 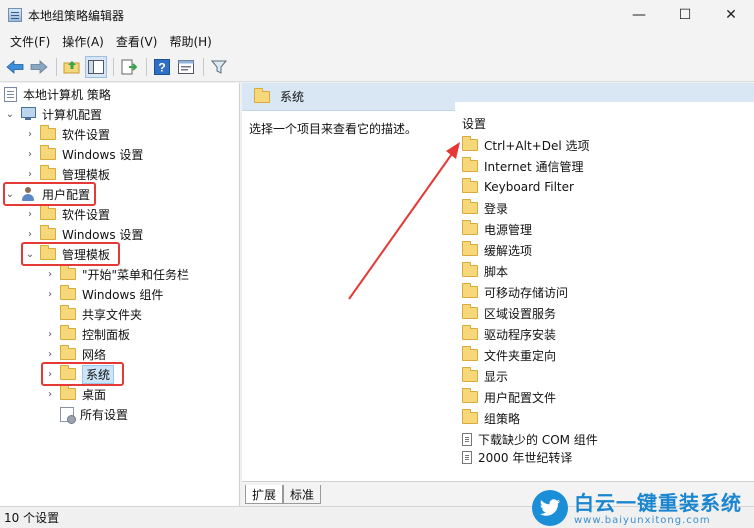 I want to click on tree-label: 计算机配置, so click(x=72, y=114).